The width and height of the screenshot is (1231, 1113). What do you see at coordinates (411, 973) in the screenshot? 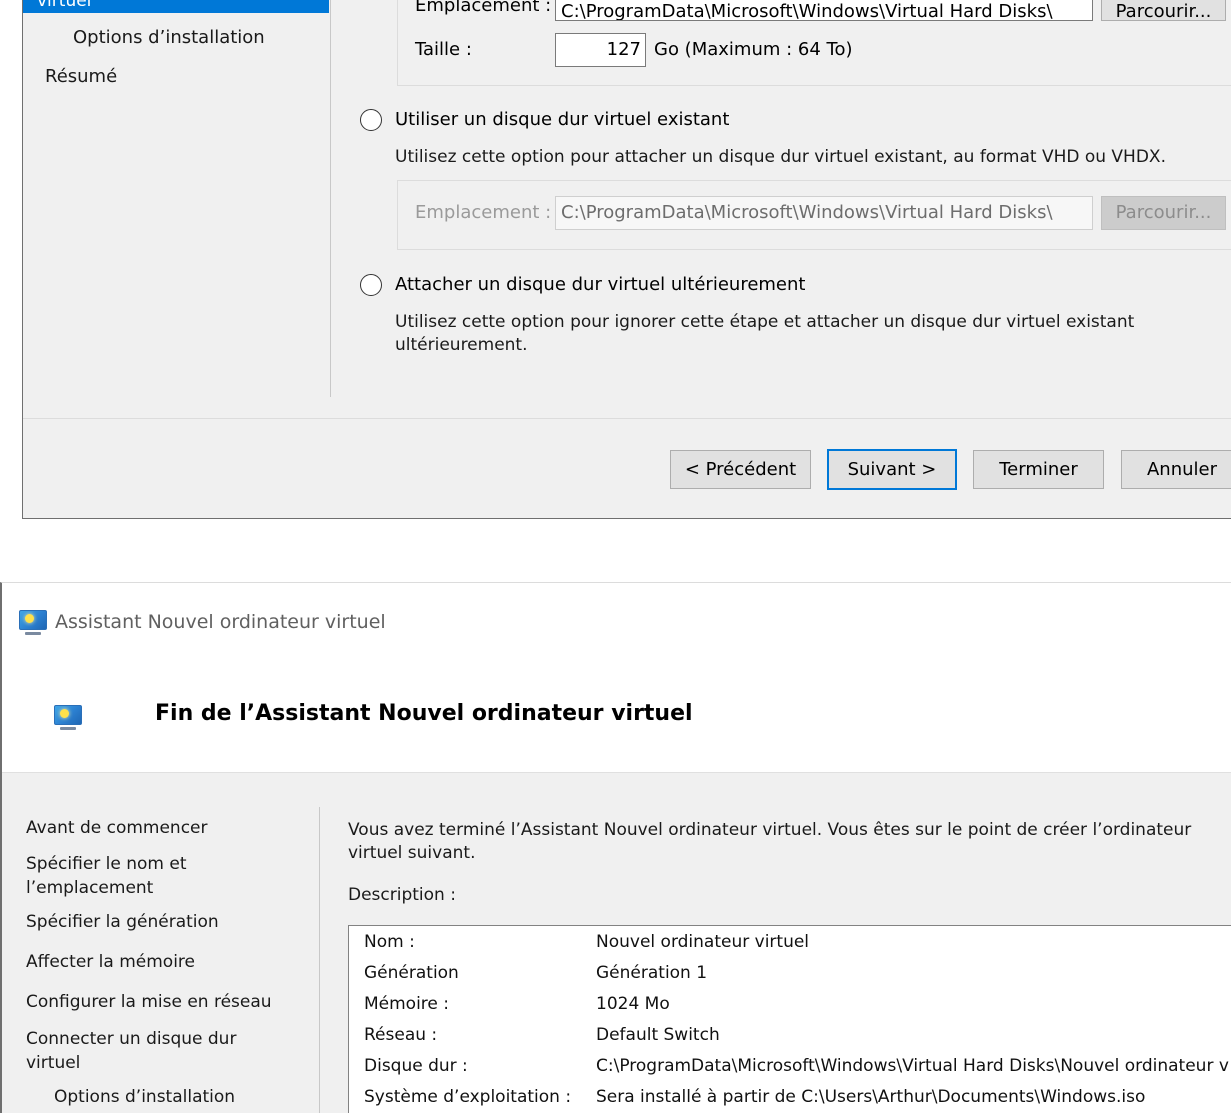
I see `summary-key-generation: Génération` at bounding box center [411, 973].